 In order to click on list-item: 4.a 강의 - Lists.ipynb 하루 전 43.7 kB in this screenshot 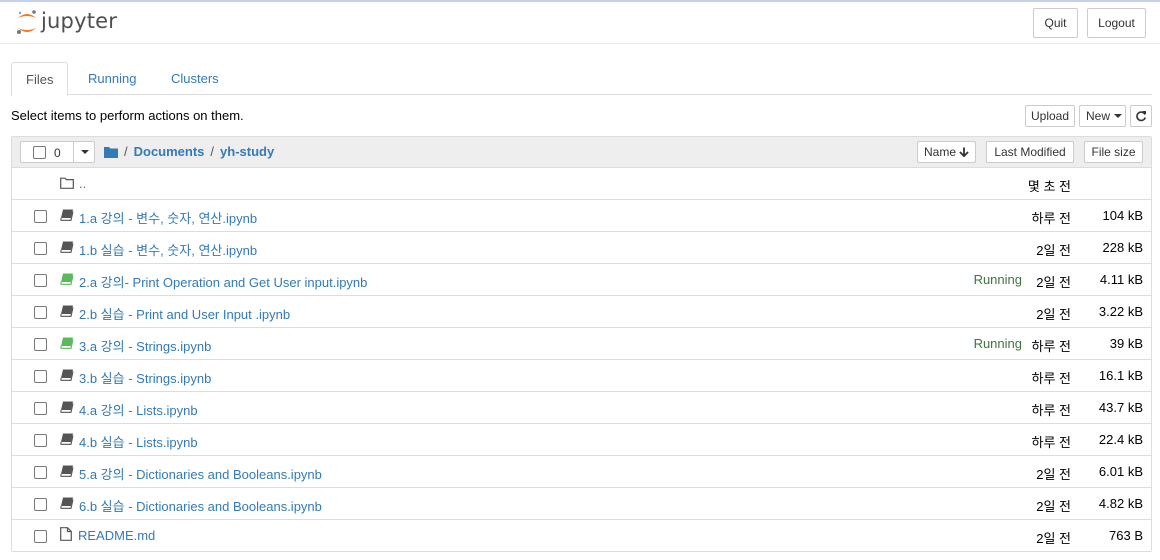, I will do `click(581, 408)`.